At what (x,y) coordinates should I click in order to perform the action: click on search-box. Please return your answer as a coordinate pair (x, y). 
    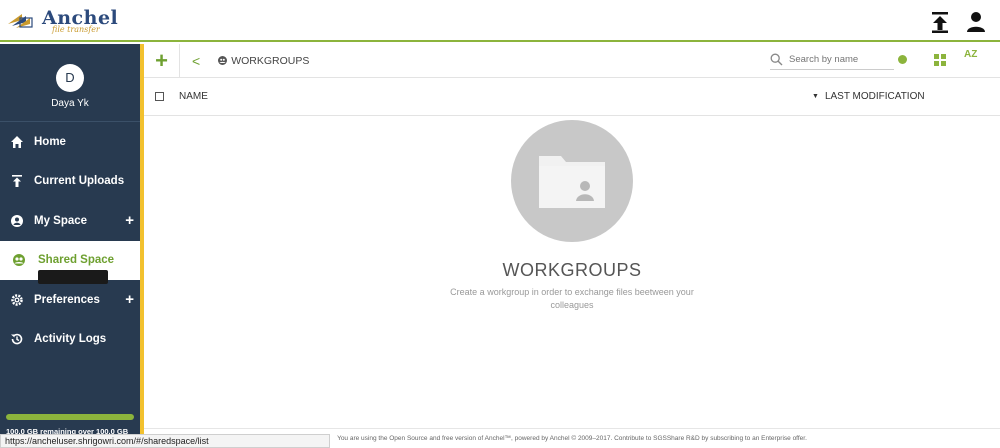
    Looking at the image, I should click on (832, 60).